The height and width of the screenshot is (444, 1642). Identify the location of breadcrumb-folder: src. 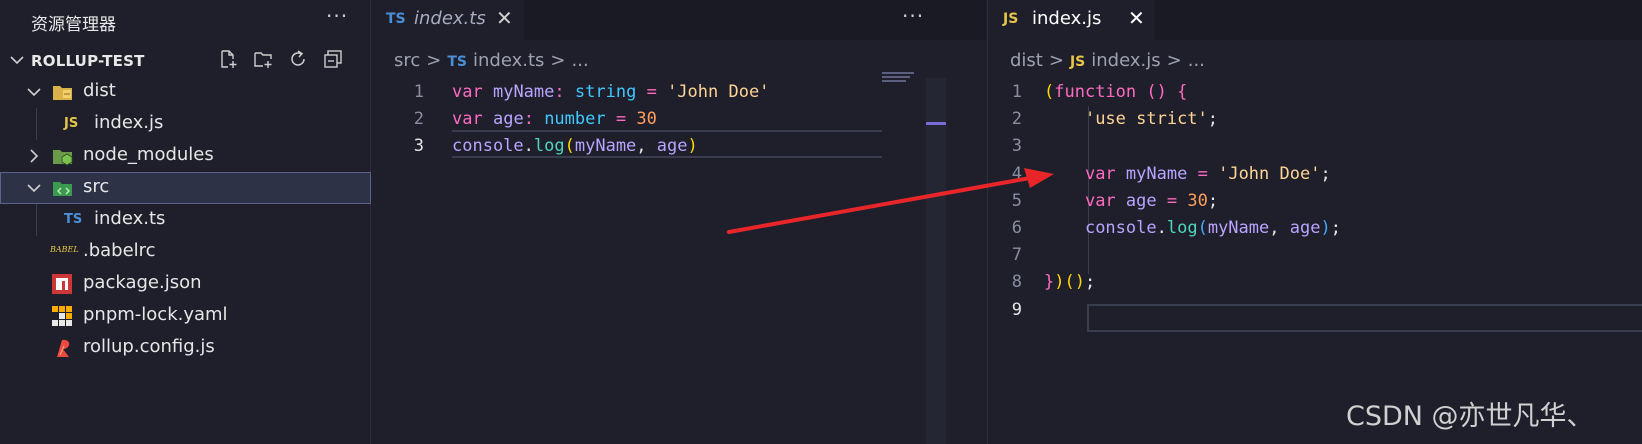
(407, 60).